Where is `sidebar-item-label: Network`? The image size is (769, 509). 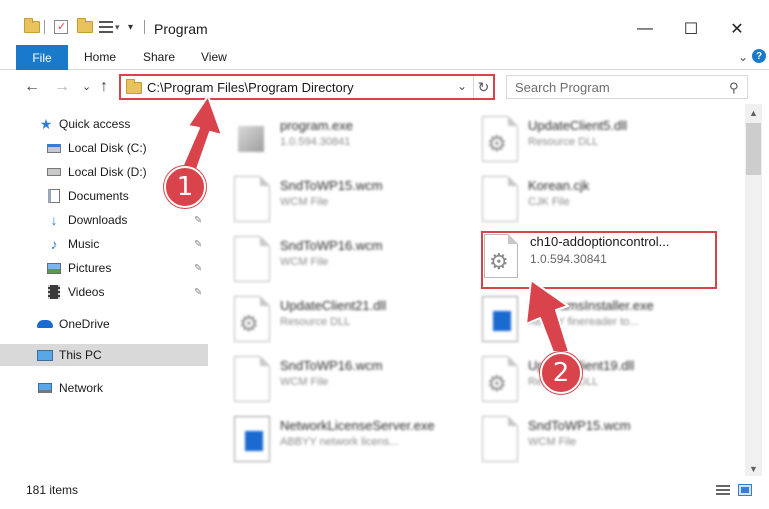 sidebar-item-label: Network is located at coordinates (81, 388).